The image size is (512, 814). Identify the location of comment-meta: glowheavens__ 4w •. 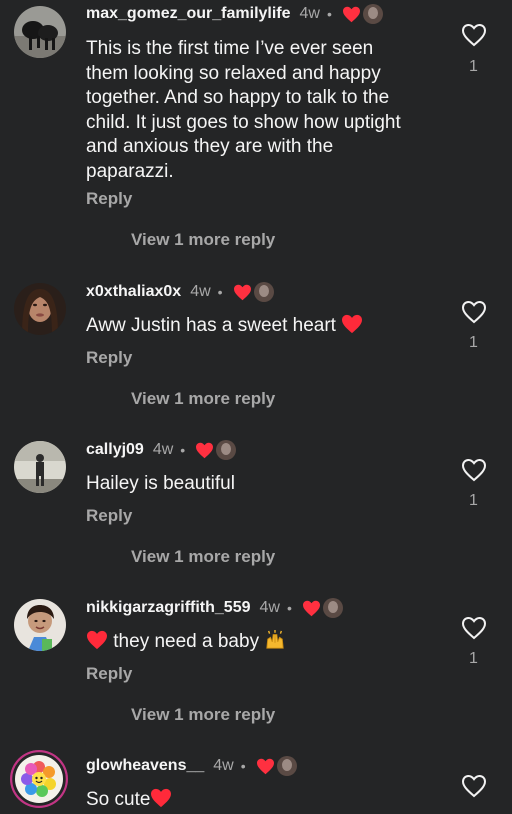
(191, 766).